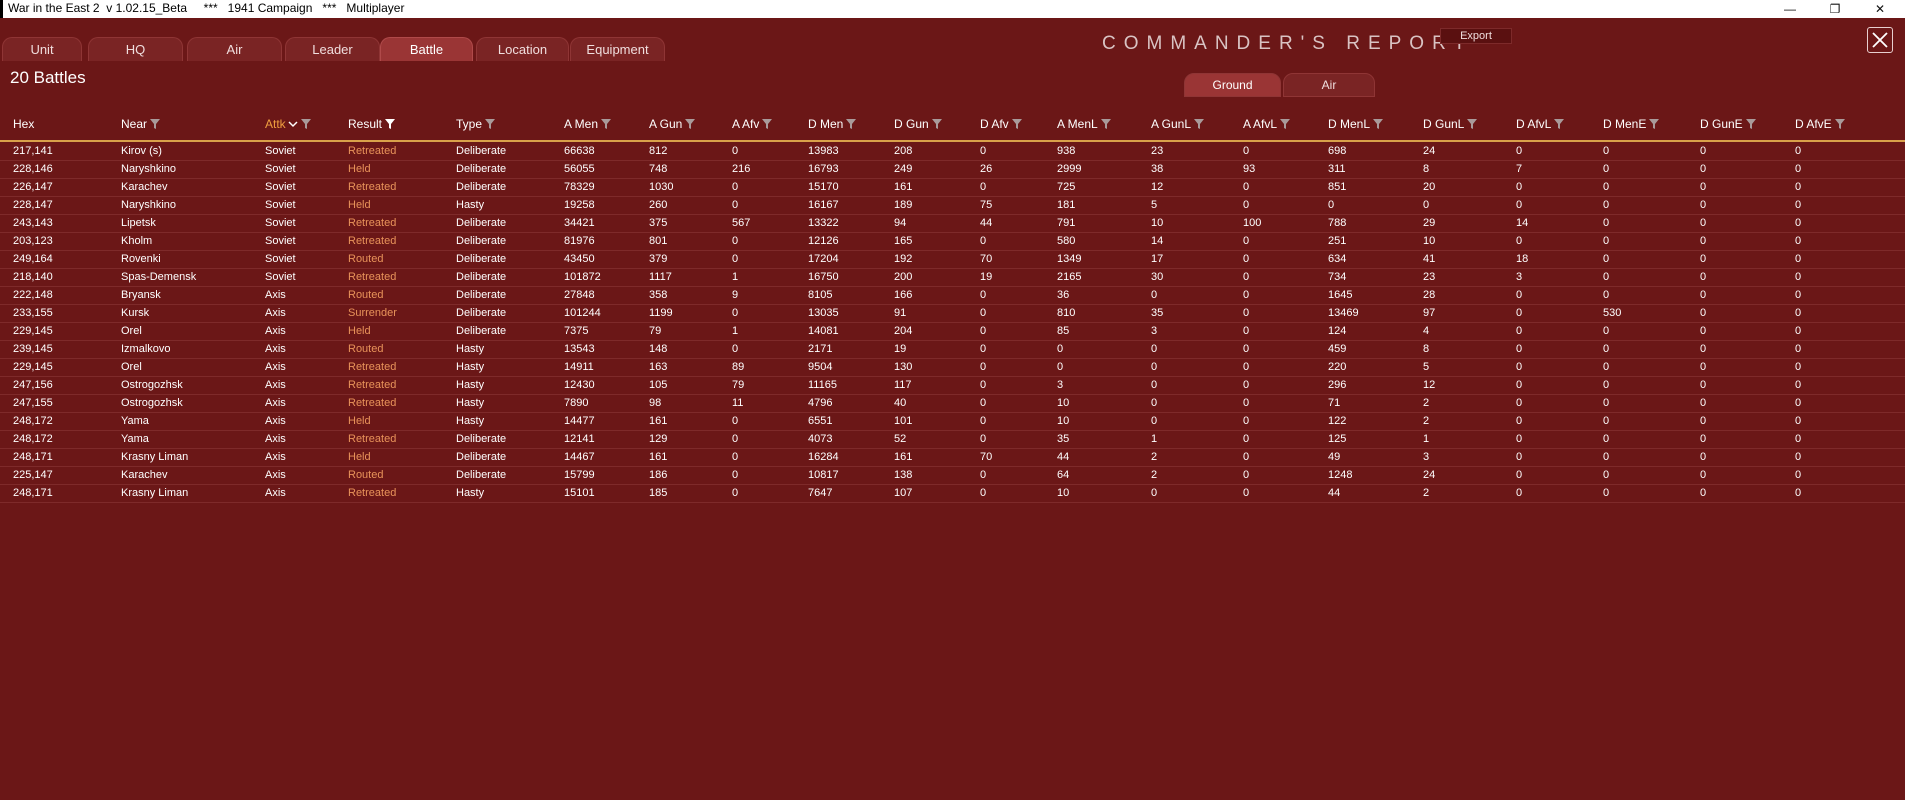  Describe the element at coordinates (426, 49) in the screenshot. I see `tab-battle: Battle` at that location.